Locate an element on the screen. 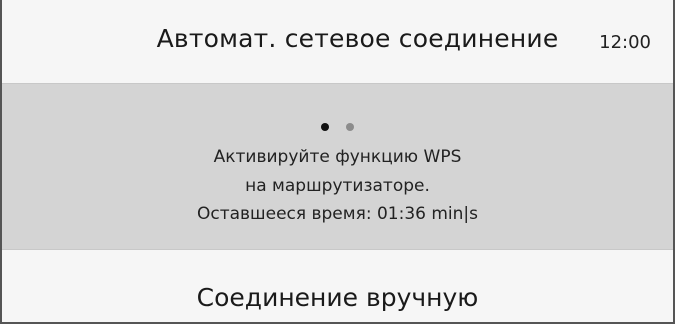 The image size is (675, 324). step-dot-inactive is located at coordinates (350, 126).